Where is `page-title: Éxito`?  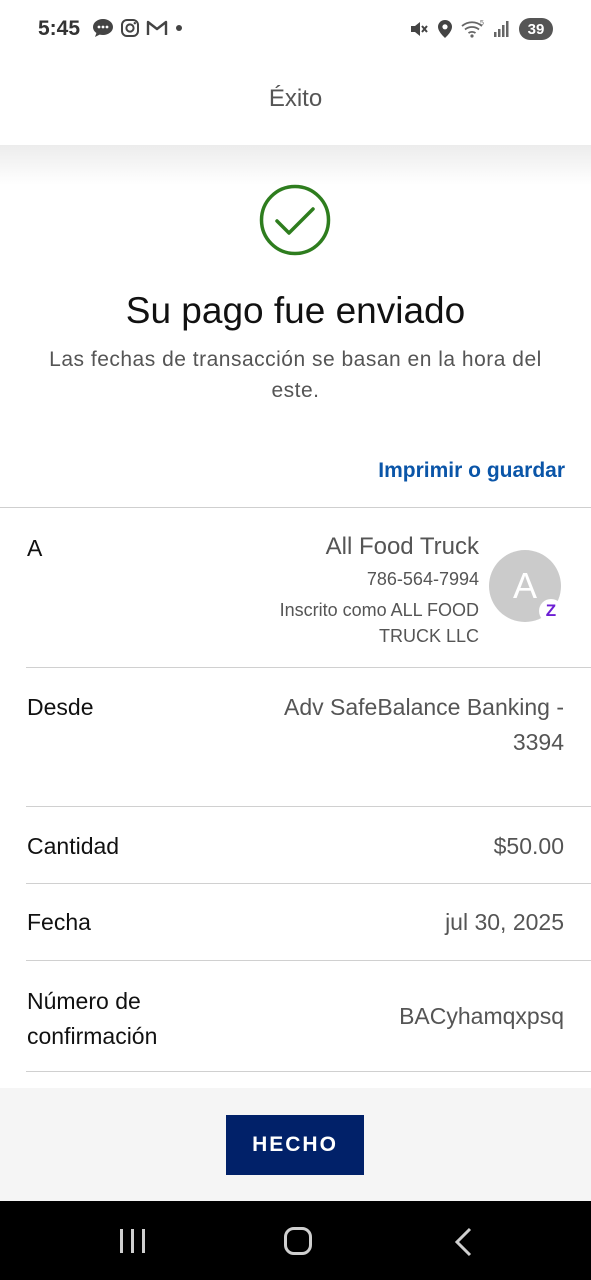
page-title: Éxito is located at coordinates (295, 98).